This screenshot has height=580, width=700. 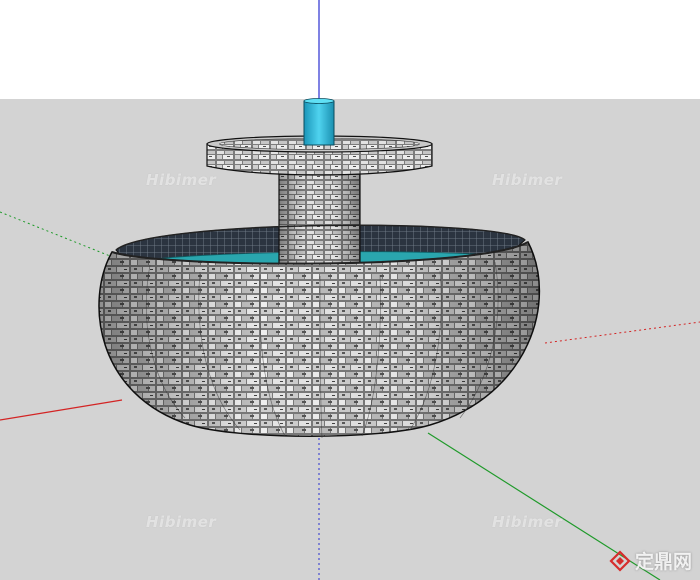 I want to click on brand-watermark: 定鼎网, so click(x=650, y=560).